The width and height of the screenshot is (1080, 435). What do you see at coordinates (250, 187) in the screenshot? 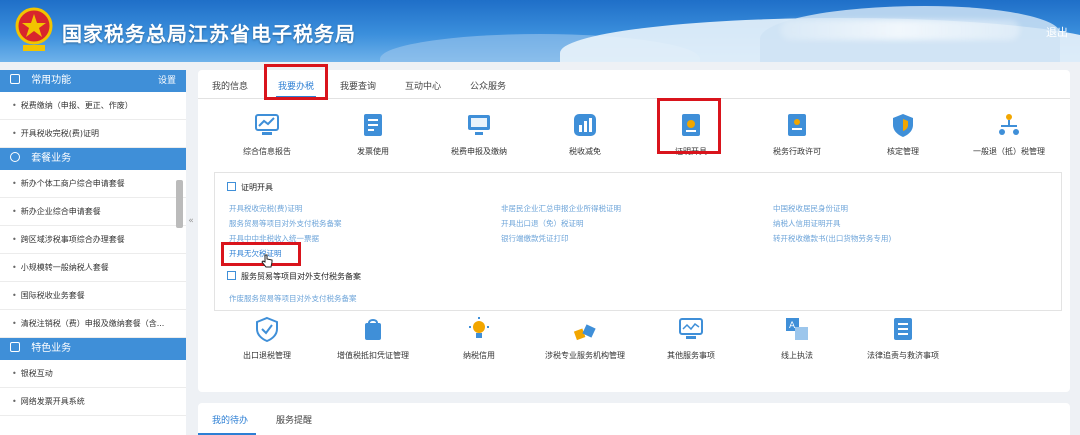
I see `section-title-certificate: 证明开具` at bounding box center [250, 187].